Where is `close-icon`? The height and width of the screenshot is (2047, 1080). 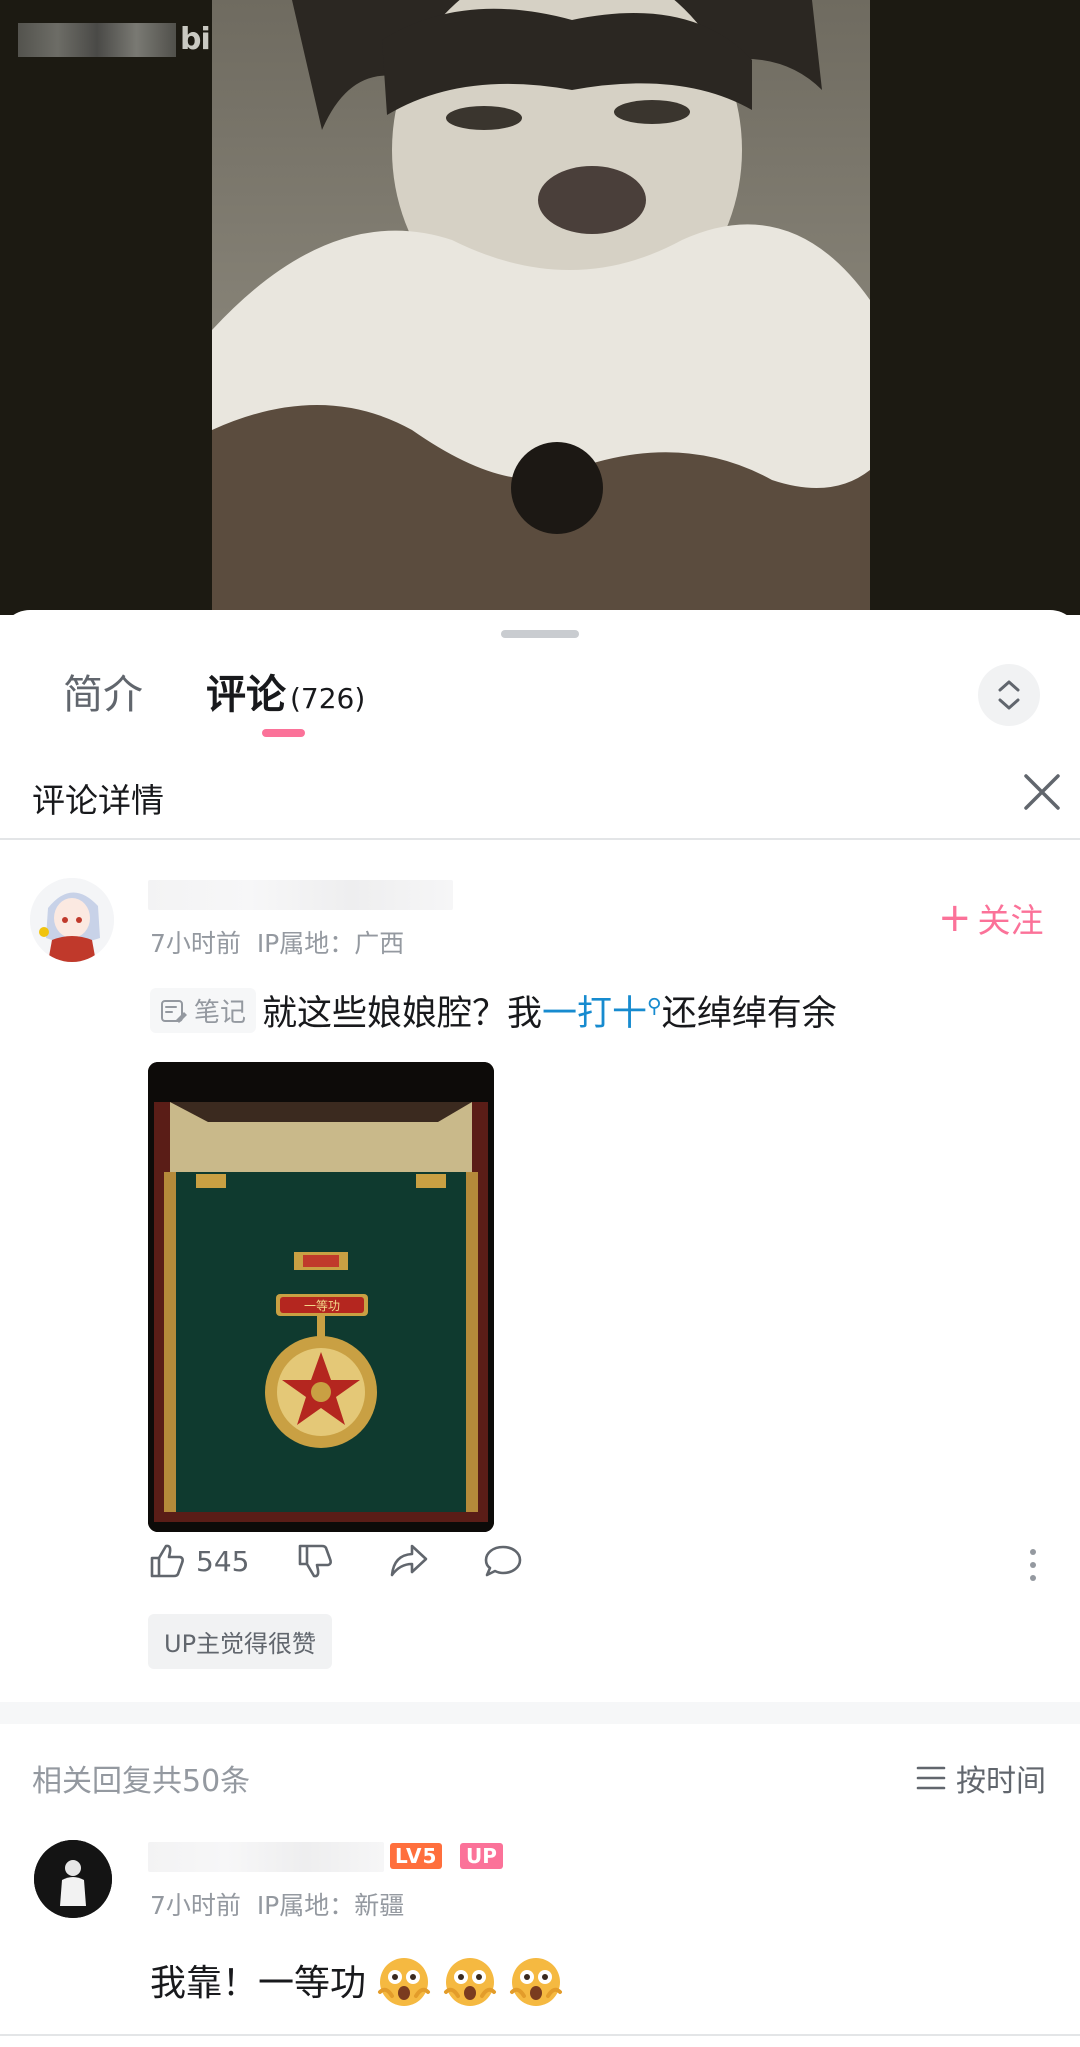
close-icon is located at coordinates (1042, 792).